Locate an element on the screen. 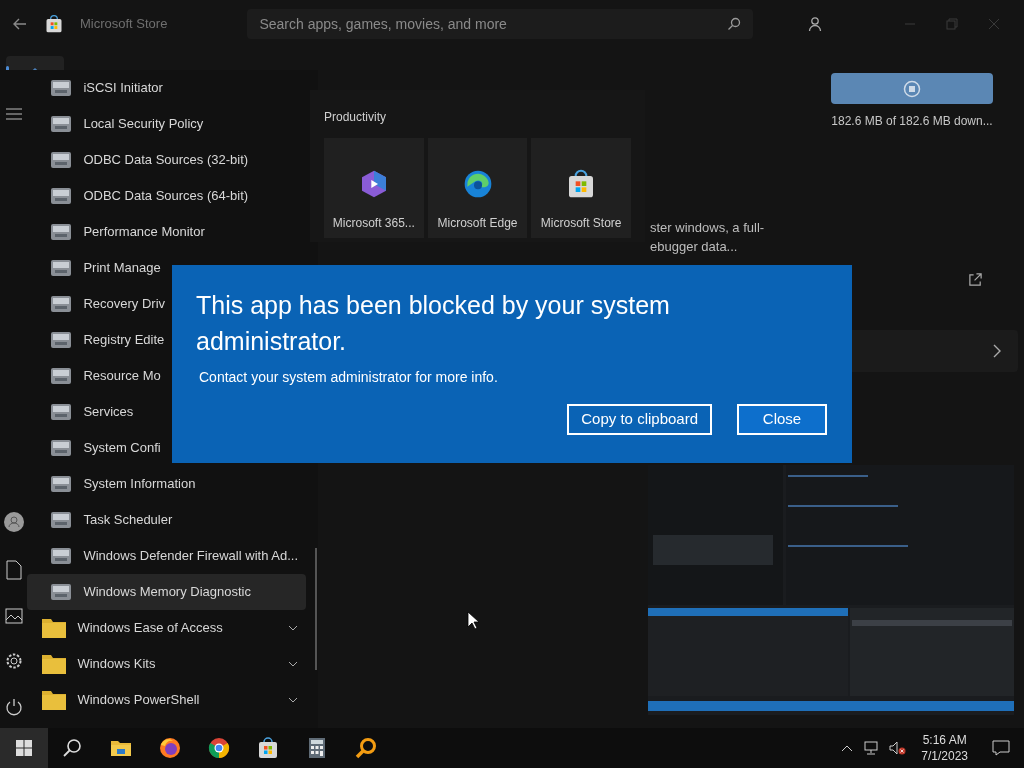 The height and width of the screenshot is (768, 1024). clock-time: 5:16 AM is located at coordinates (944, 740).